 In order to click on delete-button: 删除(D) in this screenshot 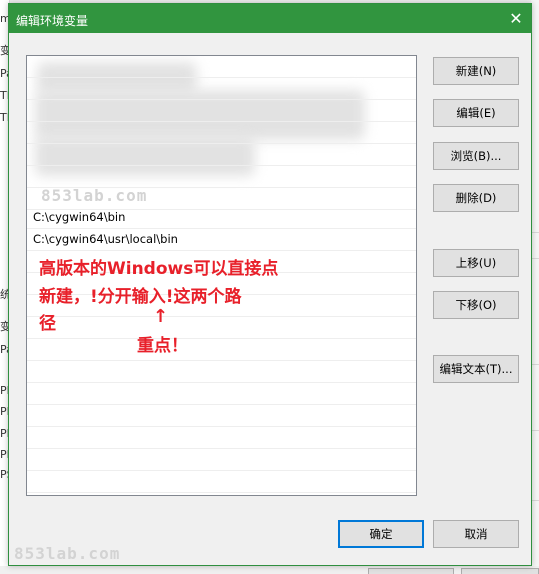, I will do `click(476, 198)`.